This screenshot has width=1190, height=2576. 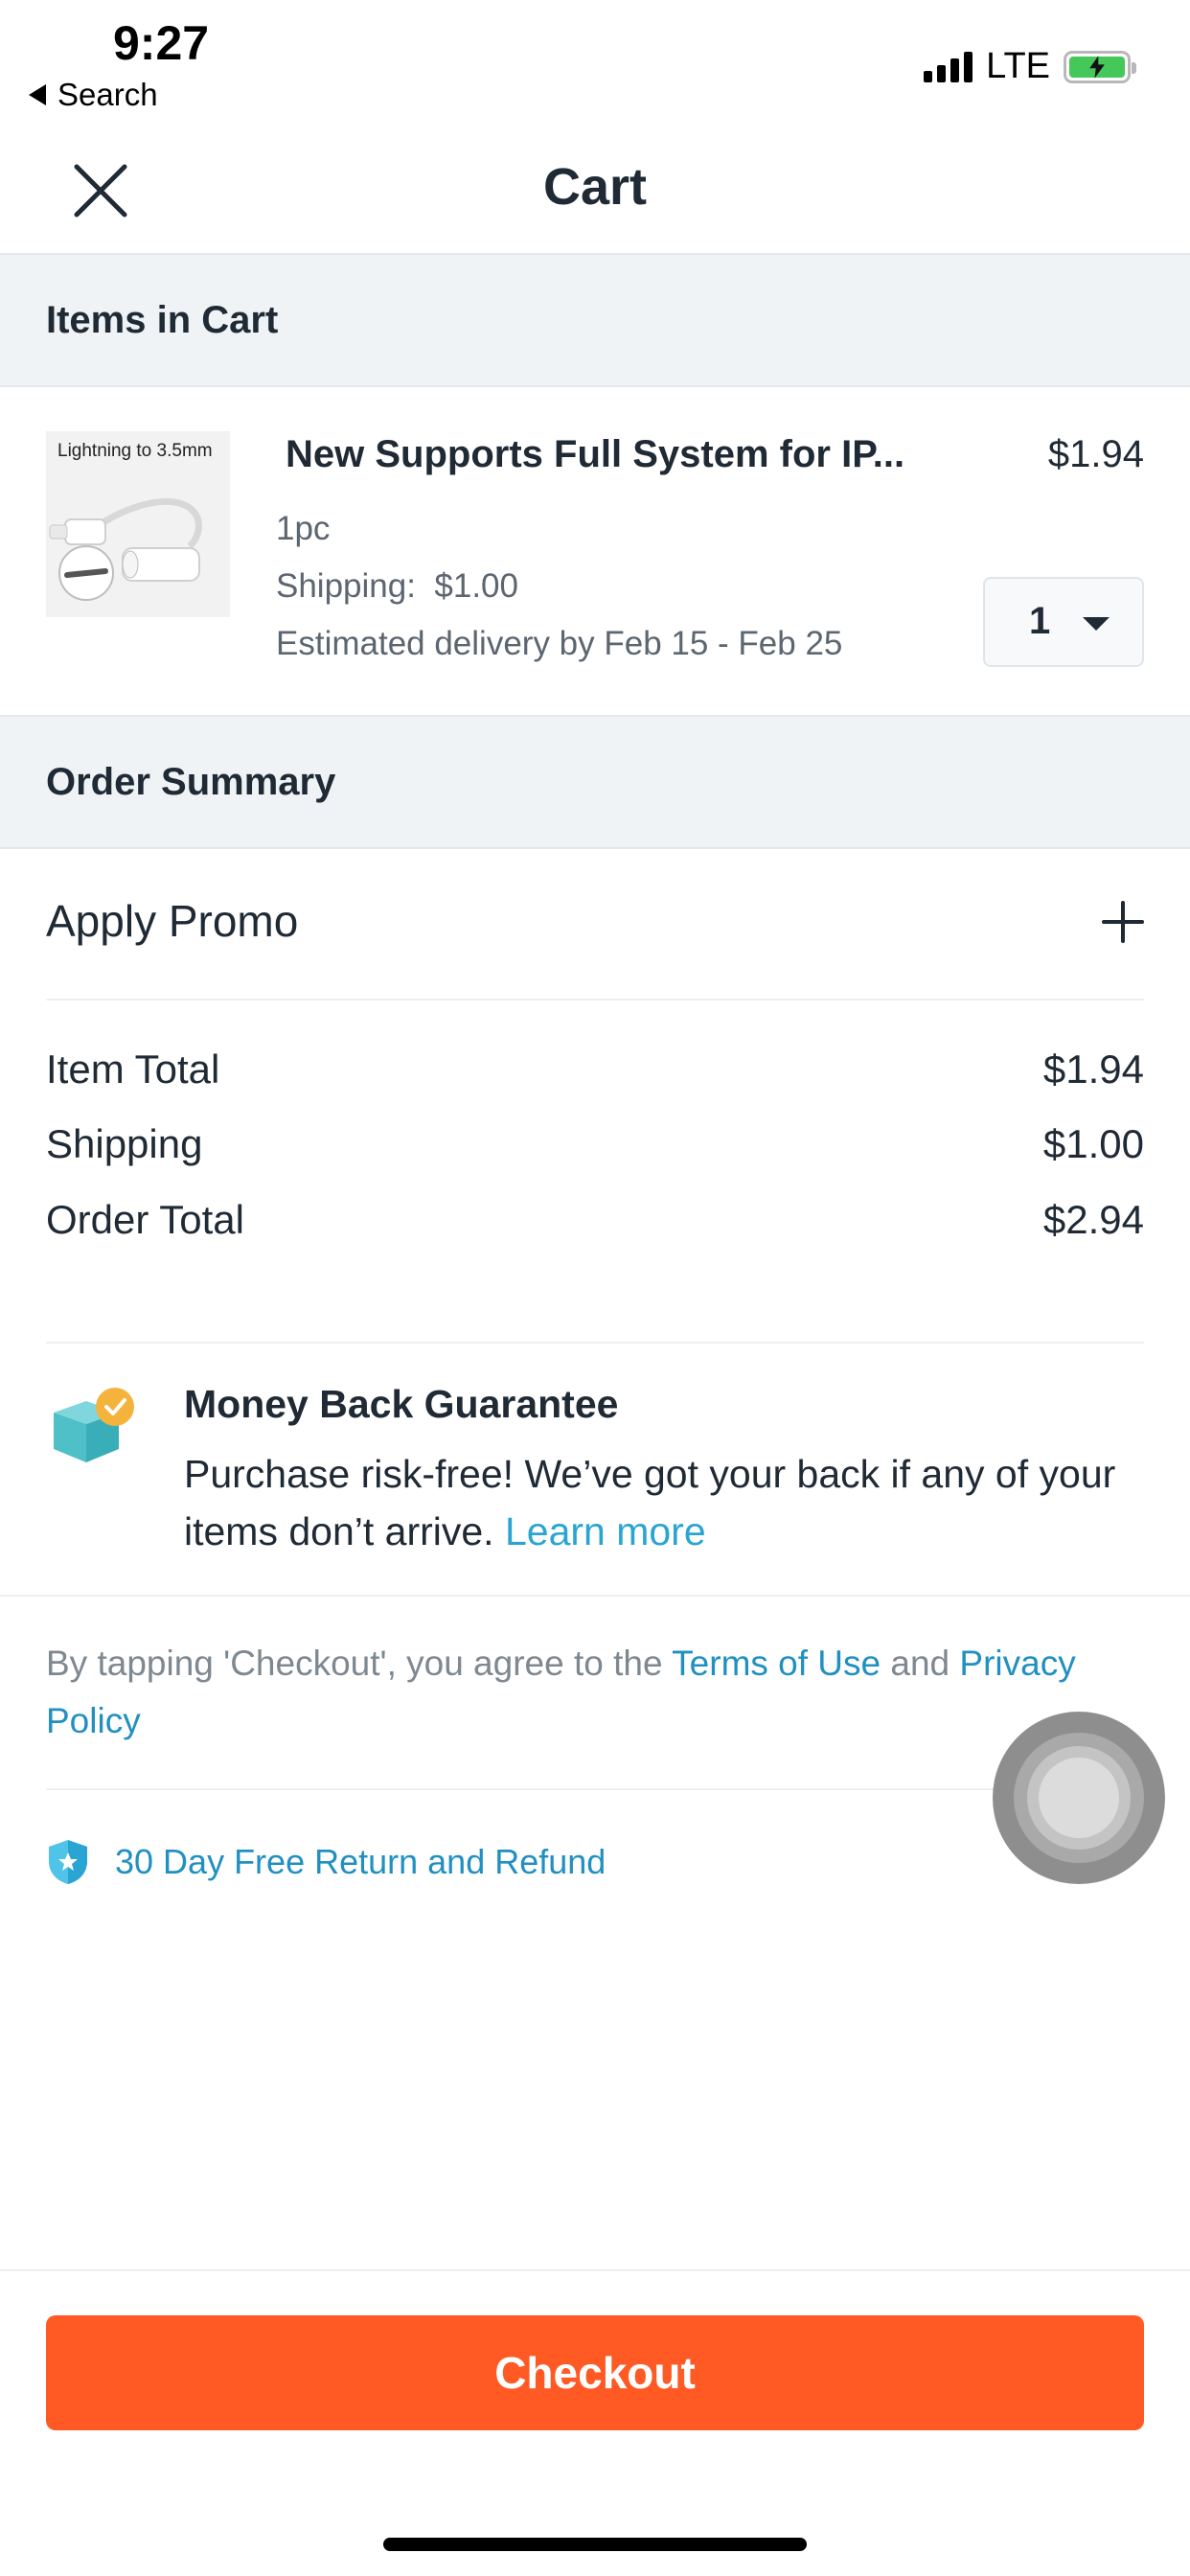 I want to click on product-image: Lightning to 3.5mm, so click(x=138, y=524).